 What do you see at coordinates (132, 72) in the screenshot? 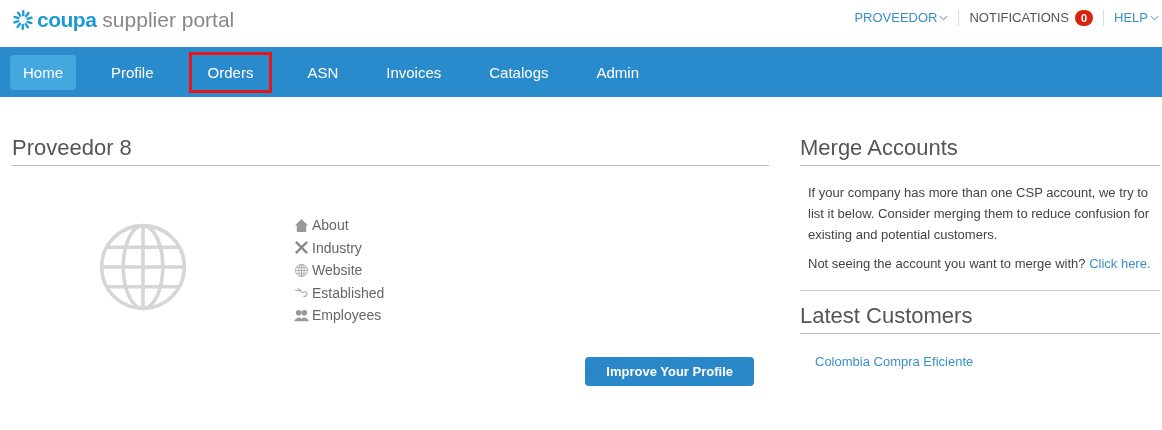
I see `nav-tab: Profile` at bounding box center [132, 72].